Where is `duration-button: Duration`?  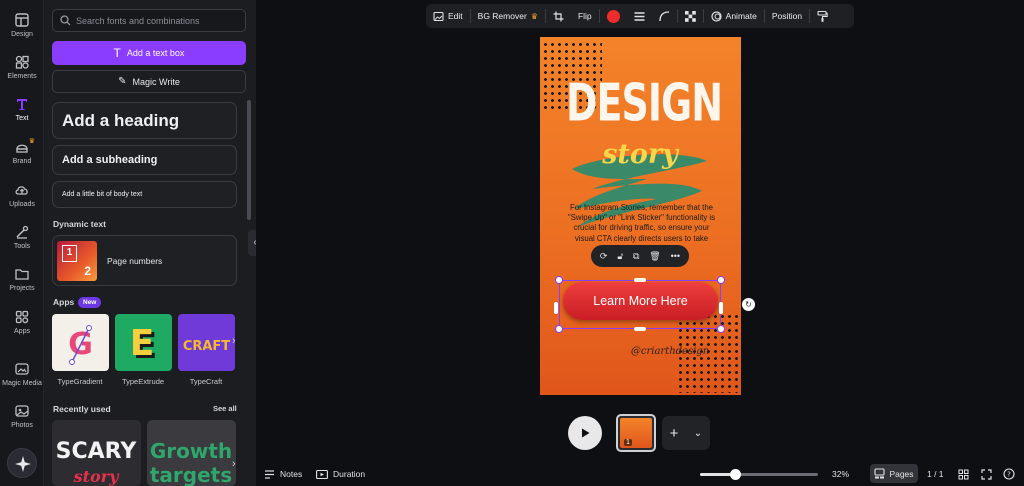
duration-button: Duration is located at coordinates (340, 474).